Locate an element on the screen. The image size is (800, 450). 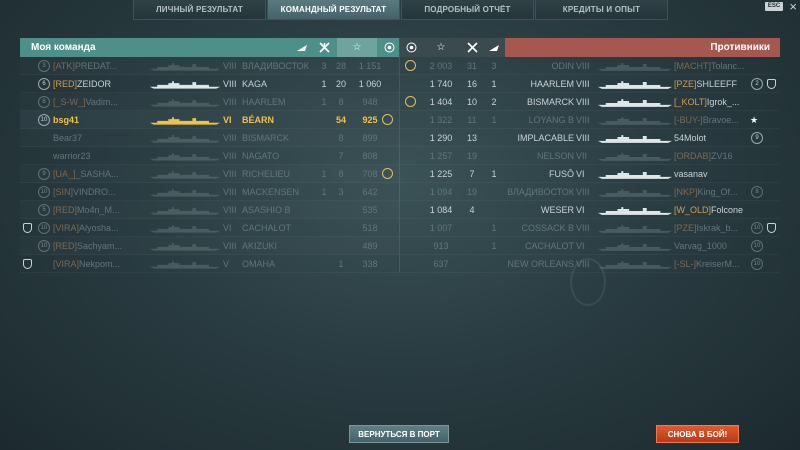
player-row: 3 [ATK]PREDAT... VIII ВЛАДИВОСТОК 3 28 1 151 is located at coordinates (209, 66).